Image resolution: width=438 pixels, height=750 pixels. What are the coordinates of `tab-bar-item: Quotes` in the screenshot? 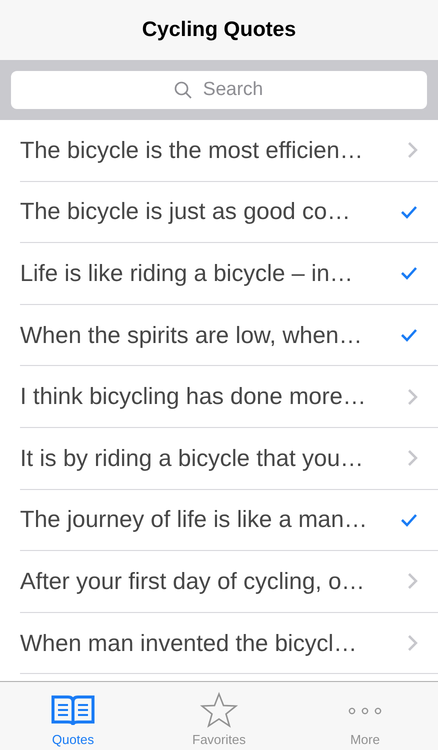 It's located at (73, 716).